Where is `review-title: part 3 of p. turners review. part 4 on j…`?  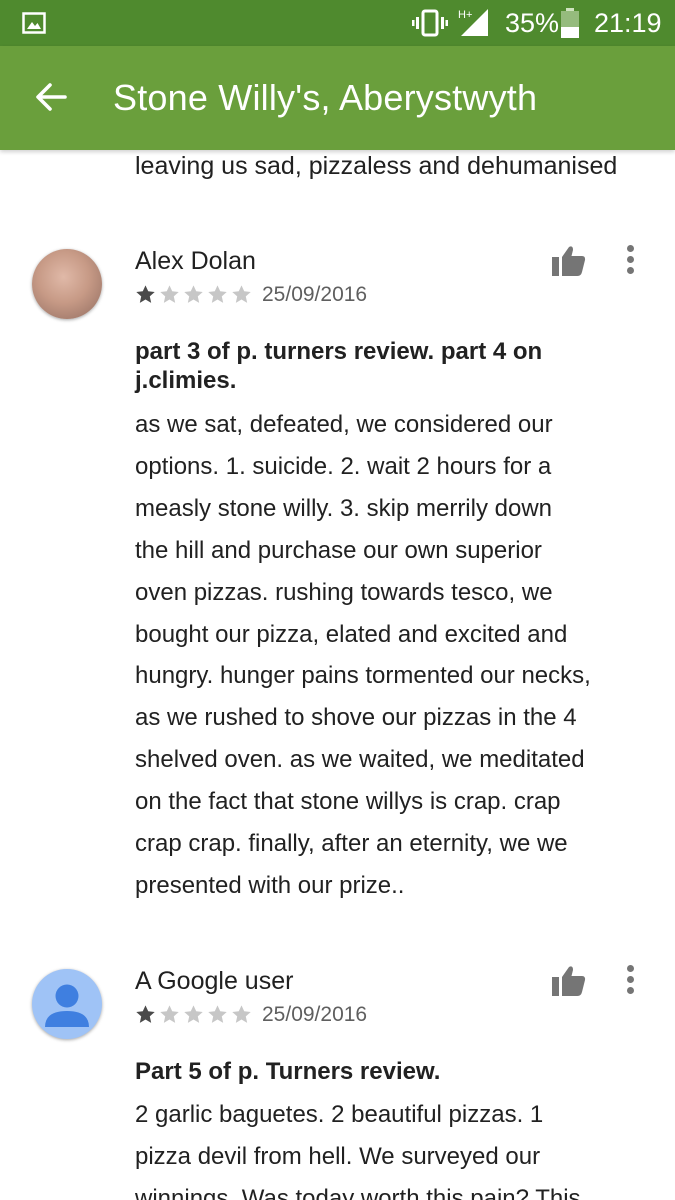 review-title: part 3 of p. turners review. part 4 on j… is located at coordinates (375, 366).